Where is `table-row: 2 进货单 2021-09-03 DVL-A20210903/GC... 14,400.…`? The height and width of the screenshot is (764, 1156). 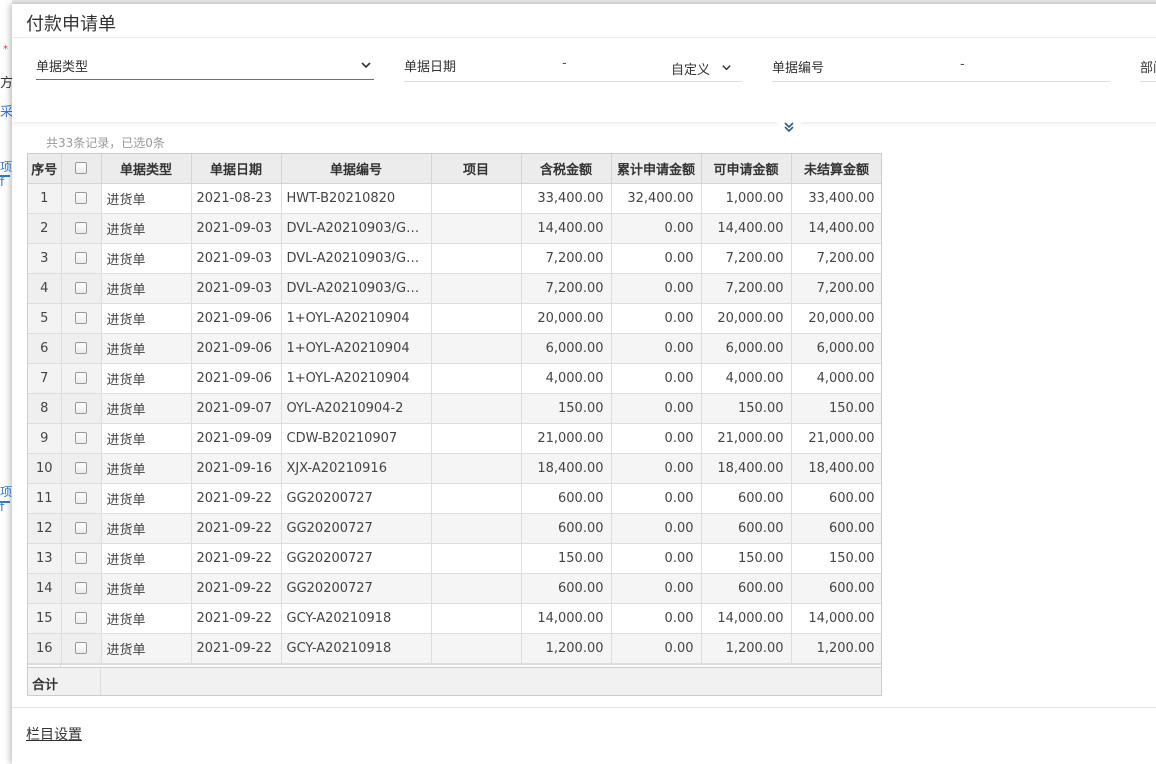 table-row: 2 进货单 2021-09-03 DVL-A20210903/GC... 14,400.… is located at coordinates (454, 228).